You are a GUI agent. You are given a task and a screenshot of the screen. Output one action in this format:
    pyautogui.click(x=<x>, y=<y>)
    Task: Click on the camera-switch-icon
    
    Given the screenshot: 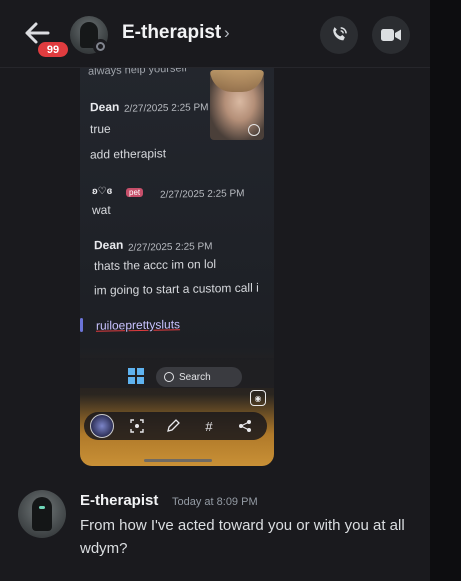 What is the action you would take?
    pyautogui.click(x=254, y=130)
    